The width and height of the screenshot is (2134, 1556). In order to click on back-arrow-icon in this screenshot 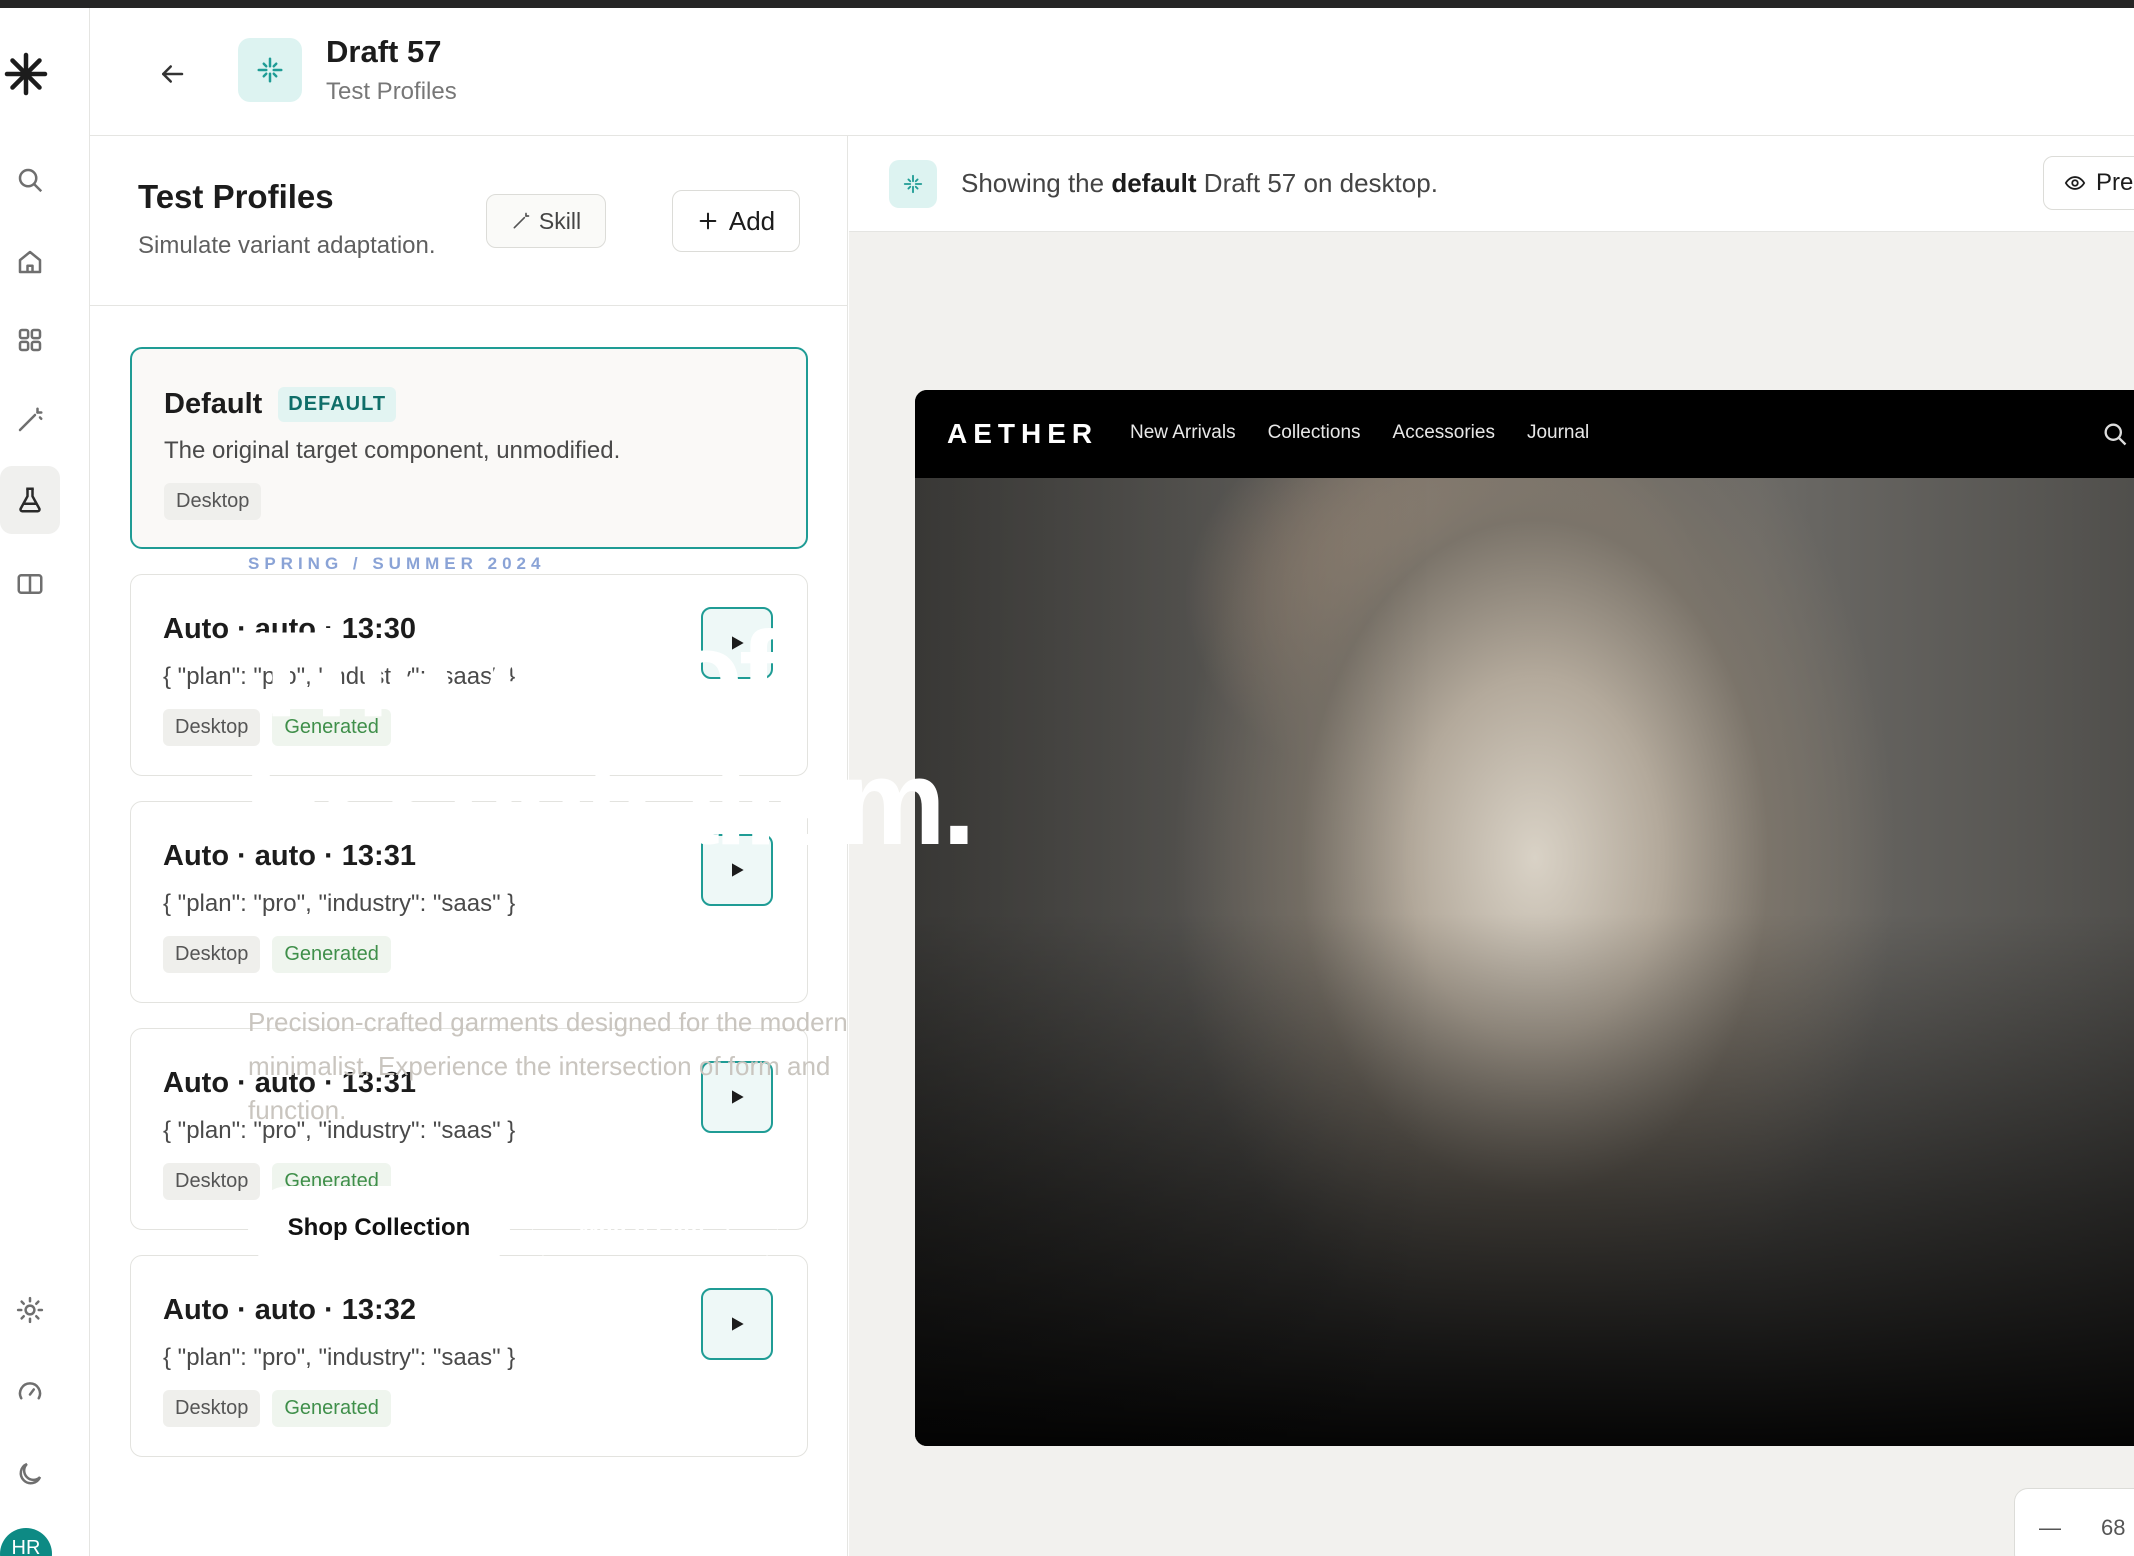, I will do `click(172, 74)`.